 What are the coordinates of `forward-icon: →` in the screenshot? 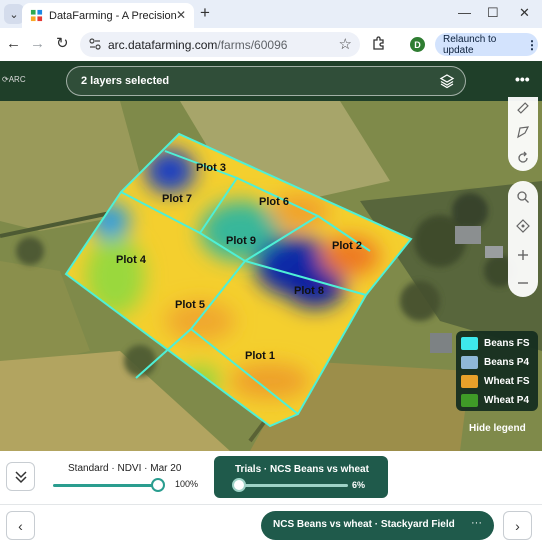 It's located at (37, 44).